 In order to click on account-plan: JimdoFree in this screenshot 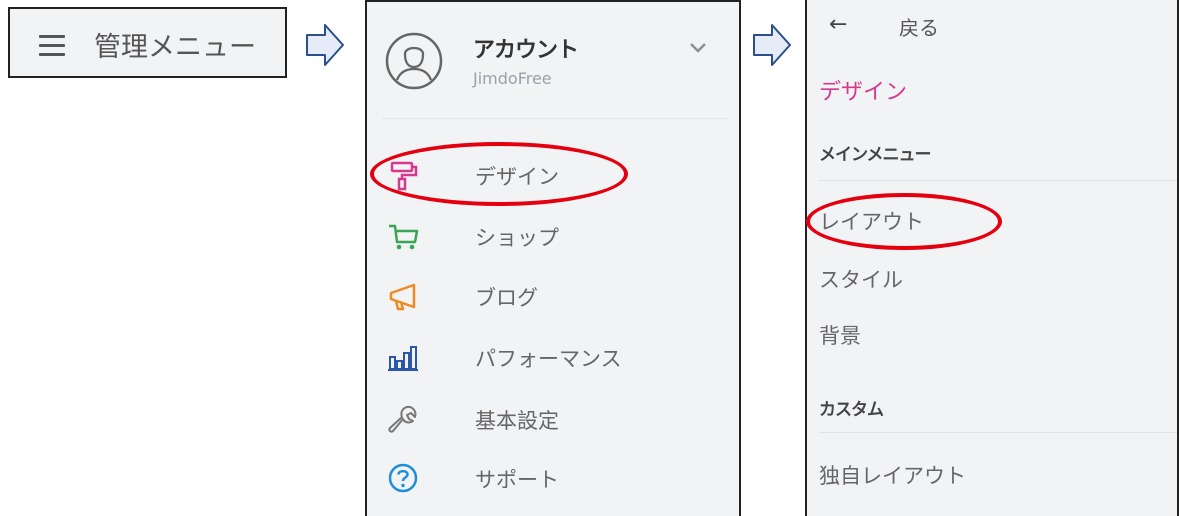, I will do `click(512, 78)`.